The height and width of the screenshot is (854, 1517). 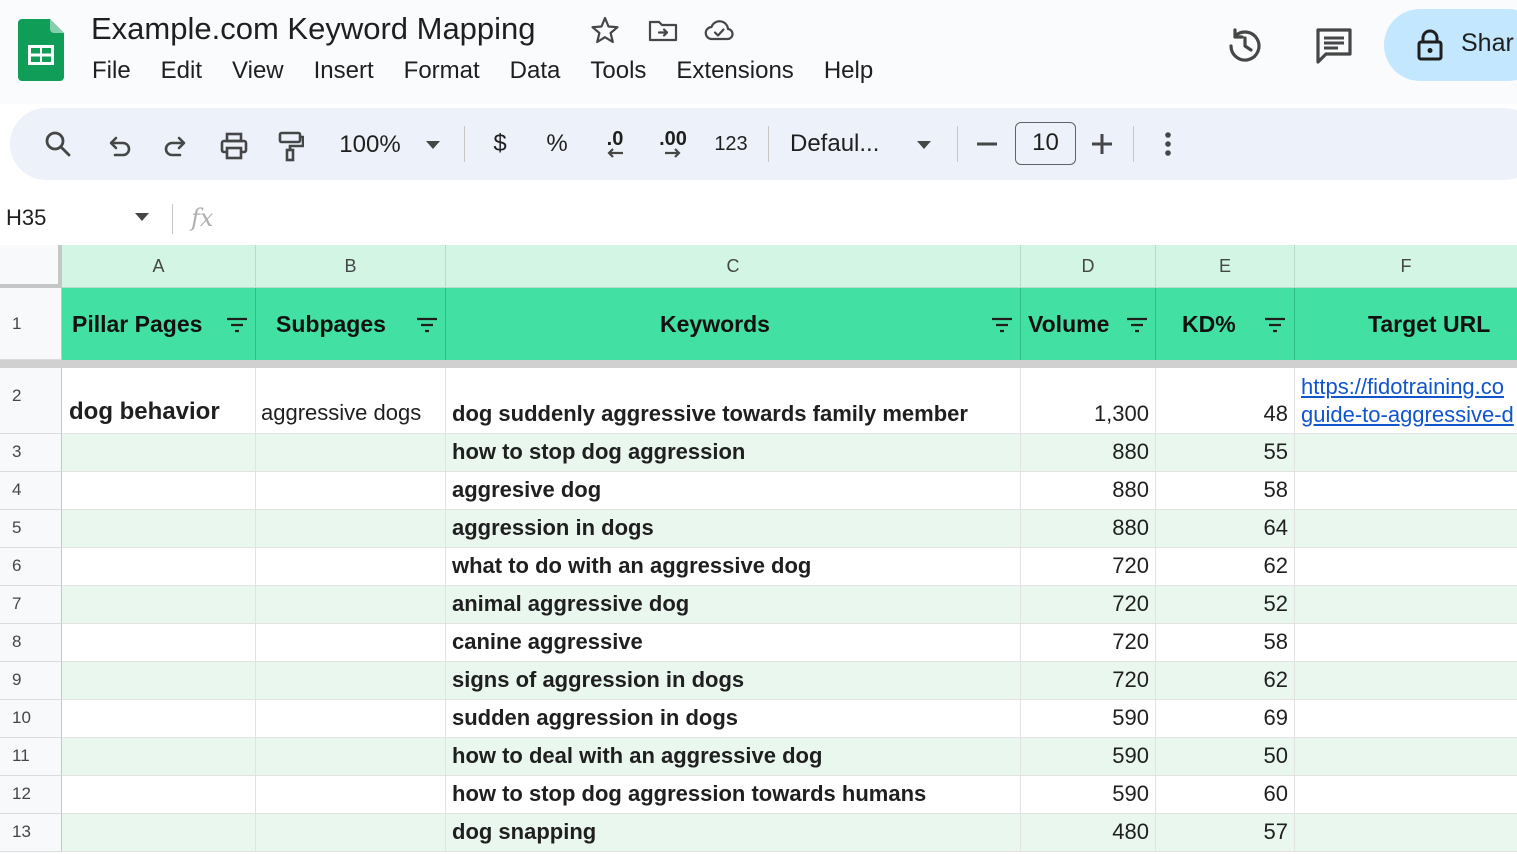 What do you see at coordinates (234, 146) in the screenshot?
I see `print-button` at bounding box center [234, 146].